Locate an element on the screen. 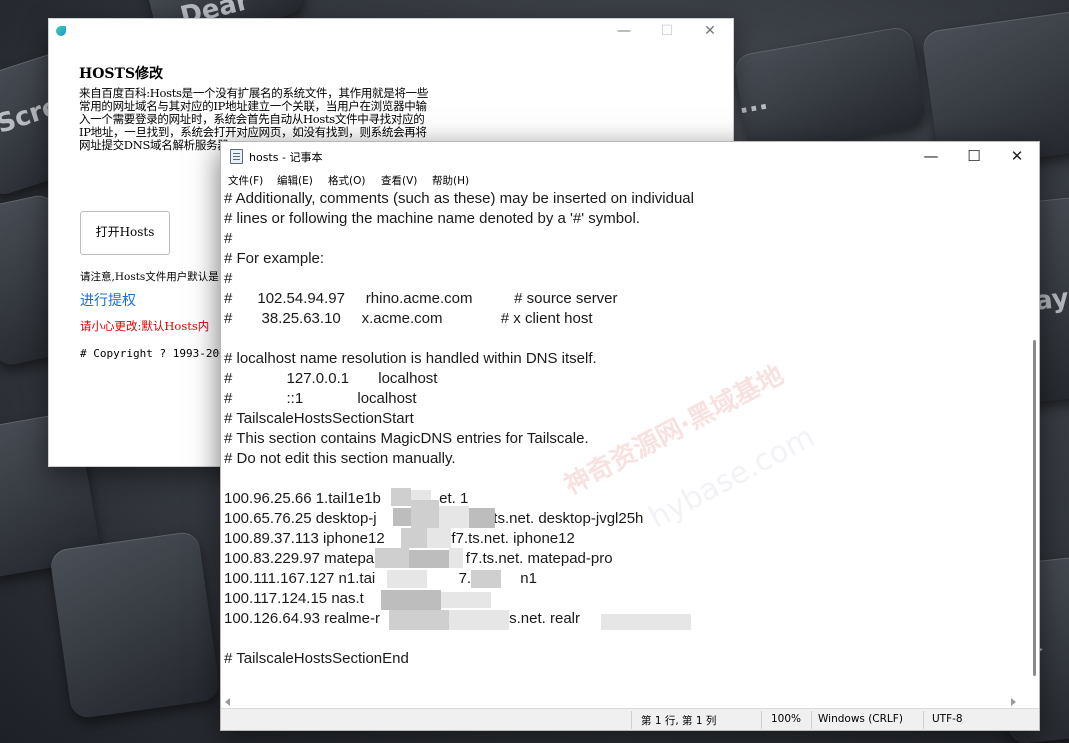 The image size is (1069, 743). menu-format: 格式(O) is located at coordinates (346, 180).